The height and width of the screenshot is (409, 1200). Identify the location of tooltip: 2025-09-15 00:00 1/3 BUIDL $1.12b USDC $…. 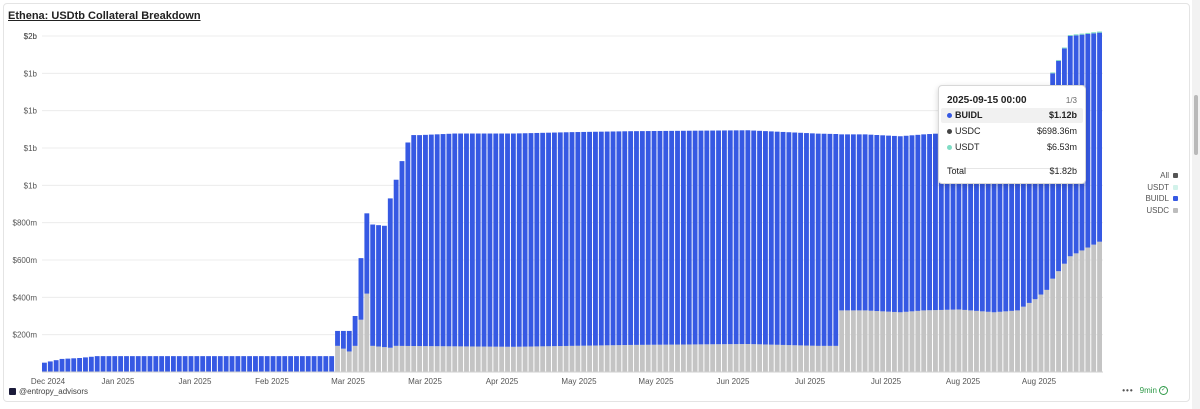
(1012, 134).